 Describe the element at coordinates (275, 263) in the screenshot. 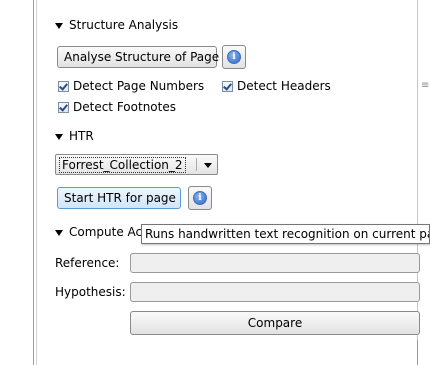

I see `reference-field` at that location.